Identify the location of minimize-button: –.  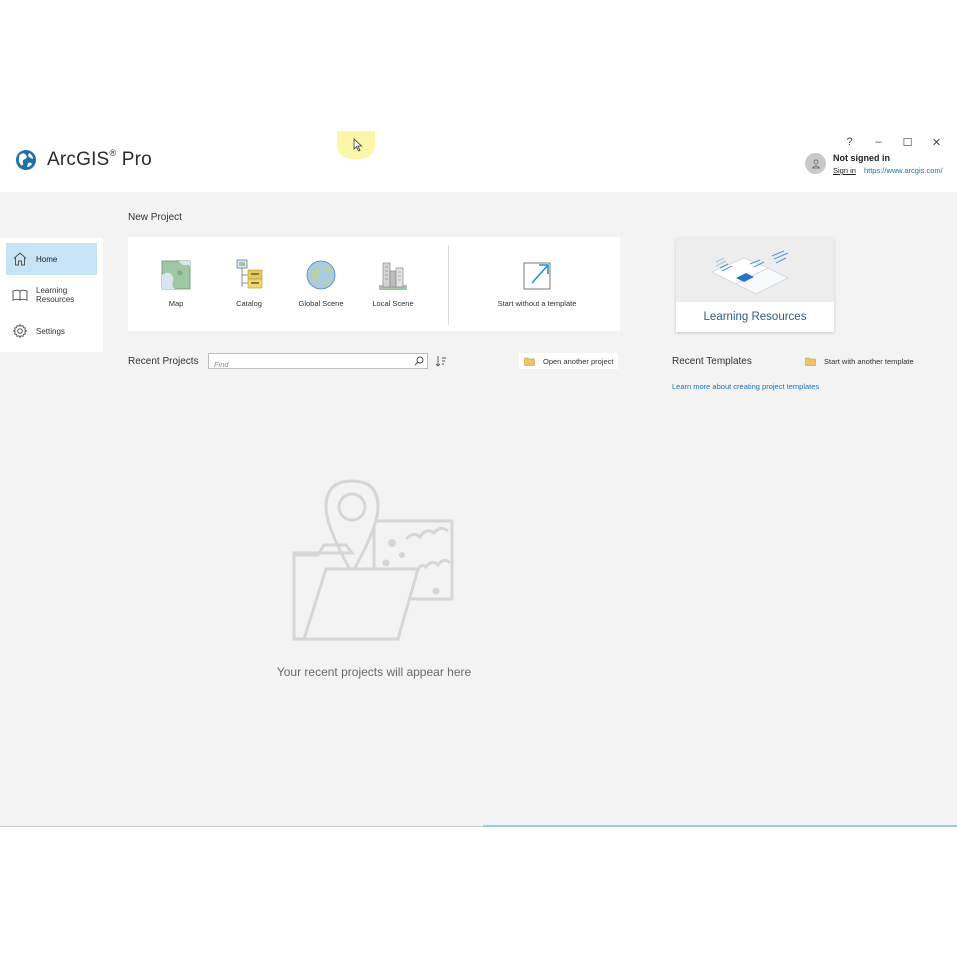
(878, 142).